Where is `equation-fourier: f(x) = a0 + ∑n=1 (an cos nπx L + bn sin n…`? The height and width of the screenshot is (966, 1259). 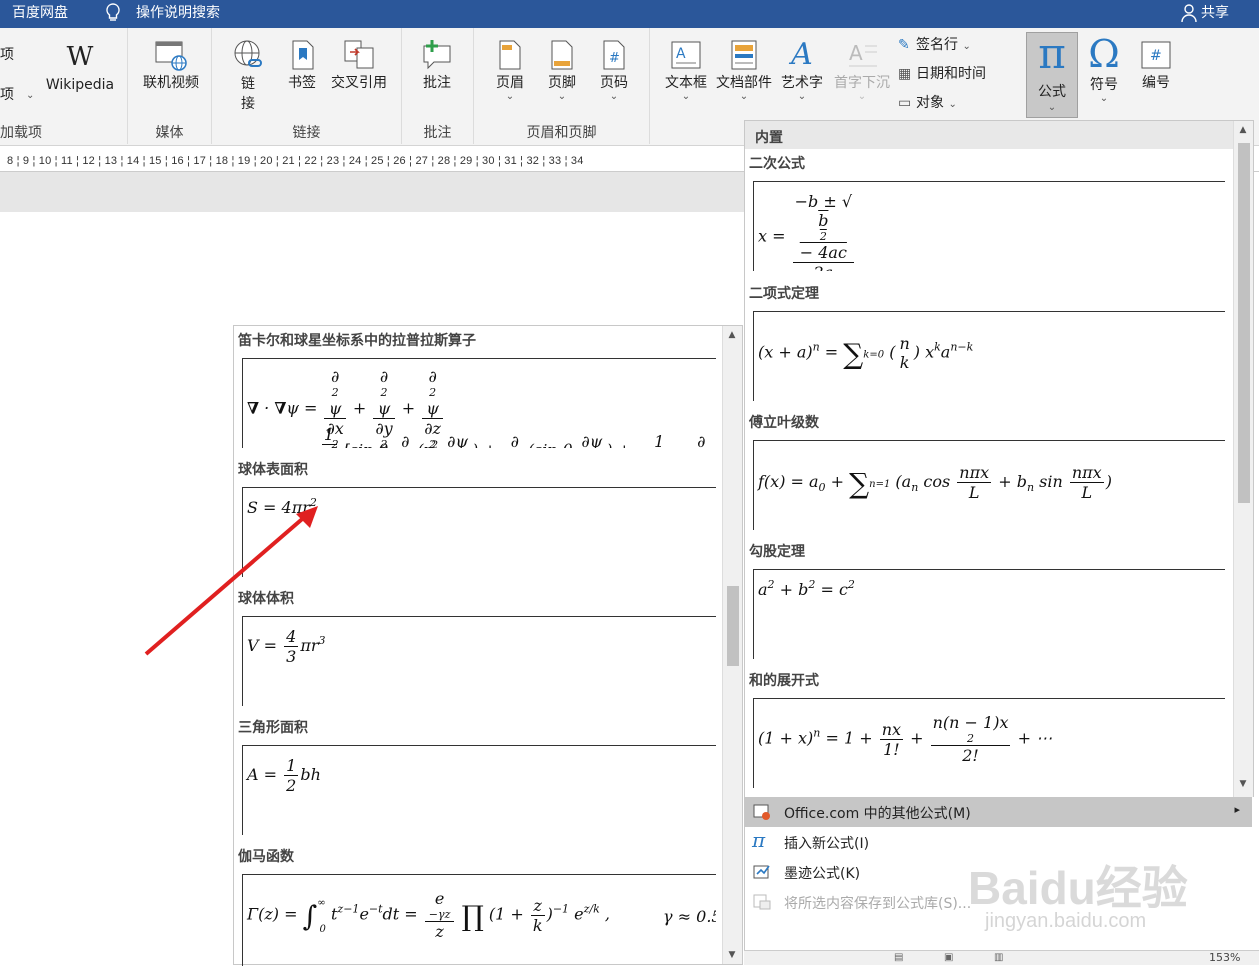
equation-fourier: f(x) = a0 + ∑n=1 (an cos nπx L + bn sin n… is located at coordinates (989, 485).